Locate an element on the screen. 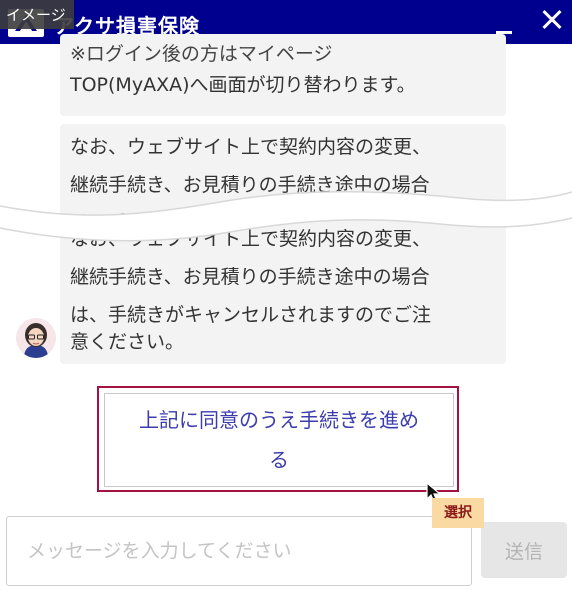 The width and height of the screenshot is (572, 591). image-label: イメージ is located at coordinates (37, 14).